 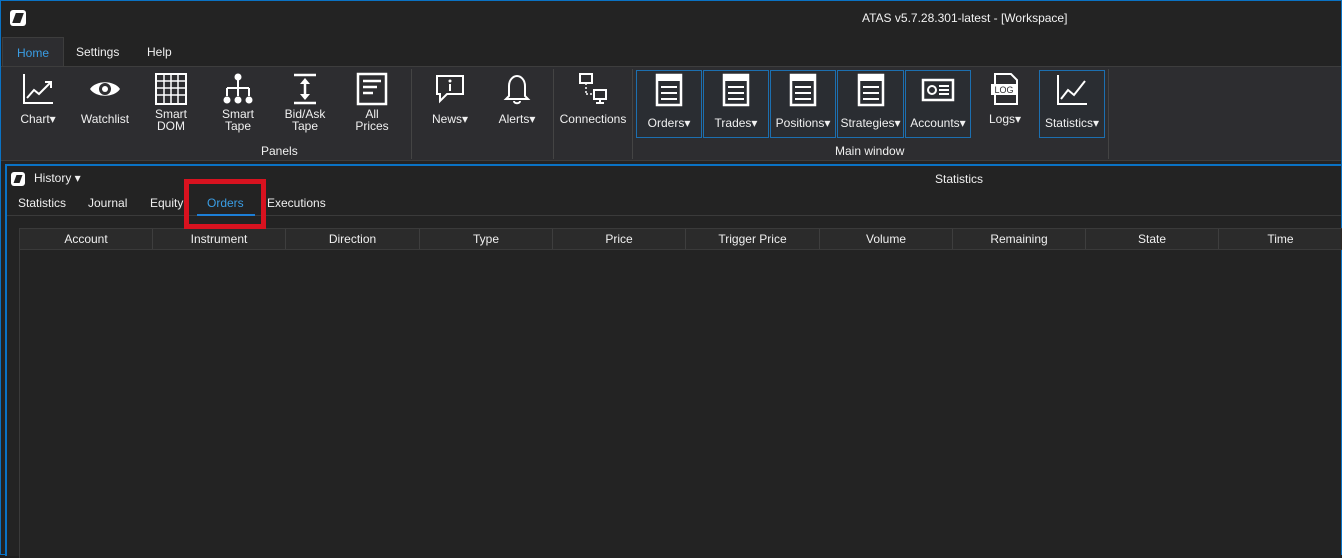 I want to click on column-header-volume: Volume, so click(x=886, y=239).